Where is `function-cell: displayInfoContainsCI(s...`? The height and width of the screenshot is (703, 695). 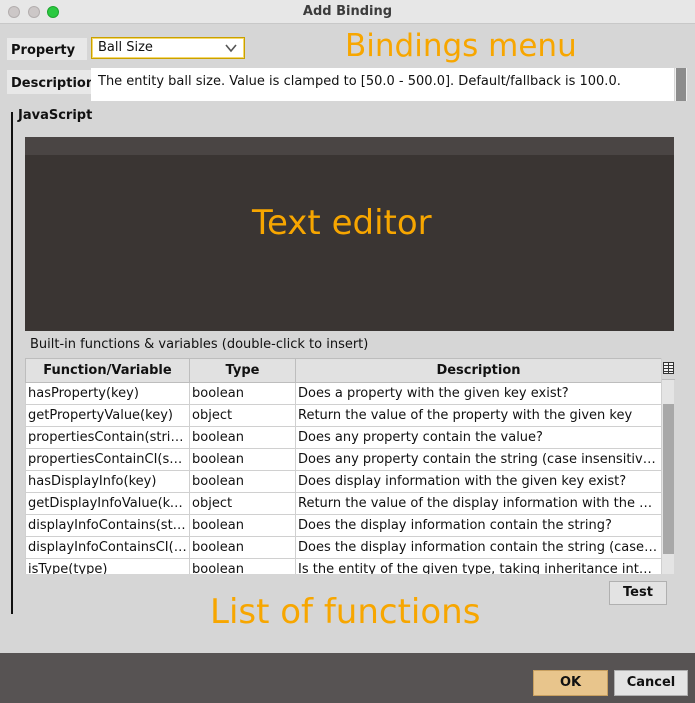 function-cell: displayInfoContainsCI(s... is located at coordinates (107, 547).